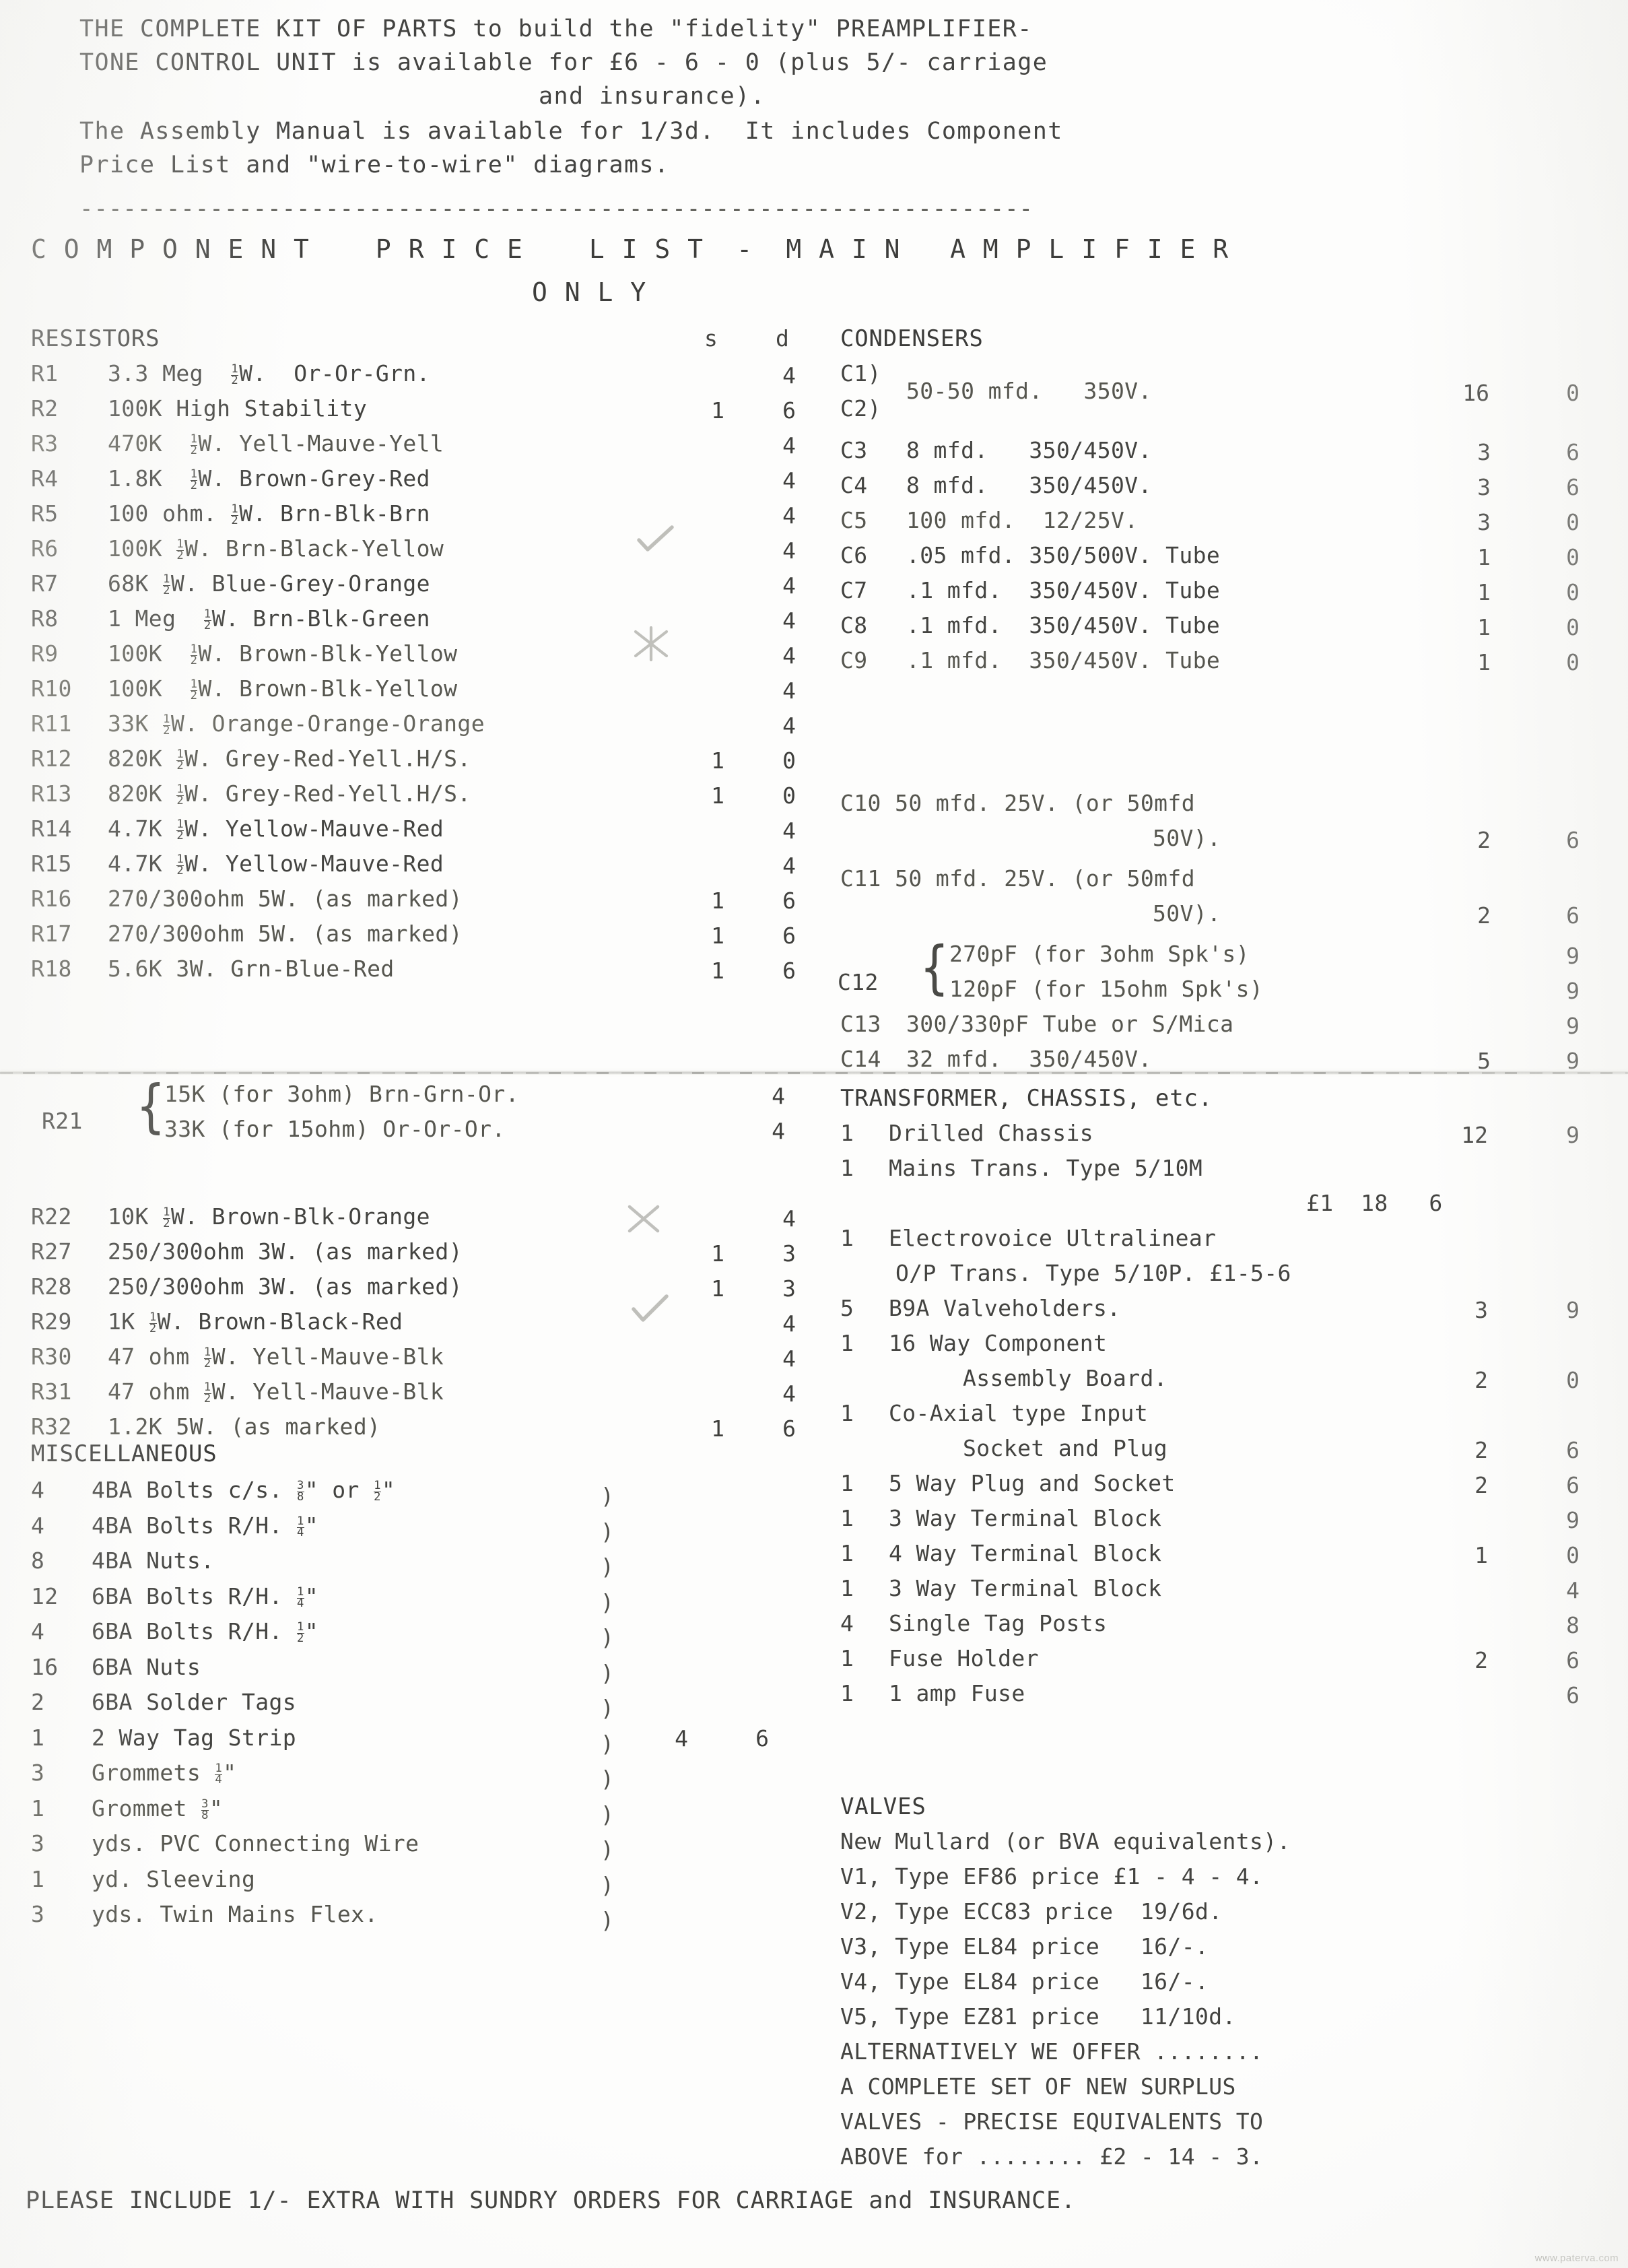 Image resolution: width=1628 pixels, height=2268 pixels. I want to click on transformer-desc-continued: O/P Trans. Type 5/10P. £1-5-6, so click(1093, 1273).